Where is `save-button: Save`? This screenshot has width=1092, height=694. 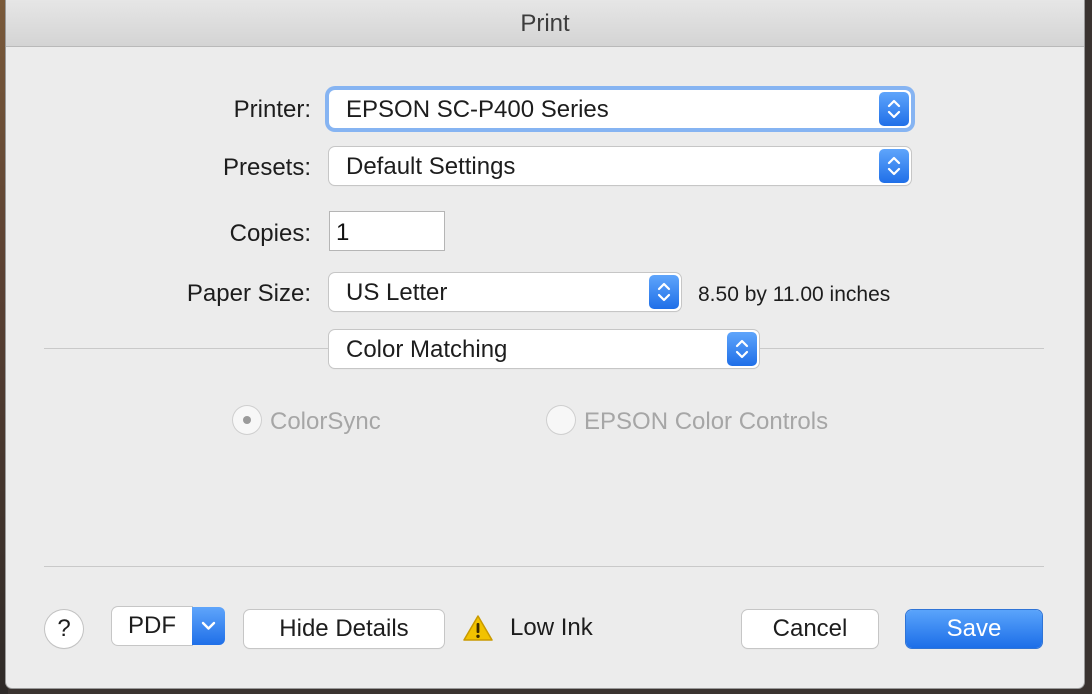
save-button: Save is located at coordinates (974, 629).